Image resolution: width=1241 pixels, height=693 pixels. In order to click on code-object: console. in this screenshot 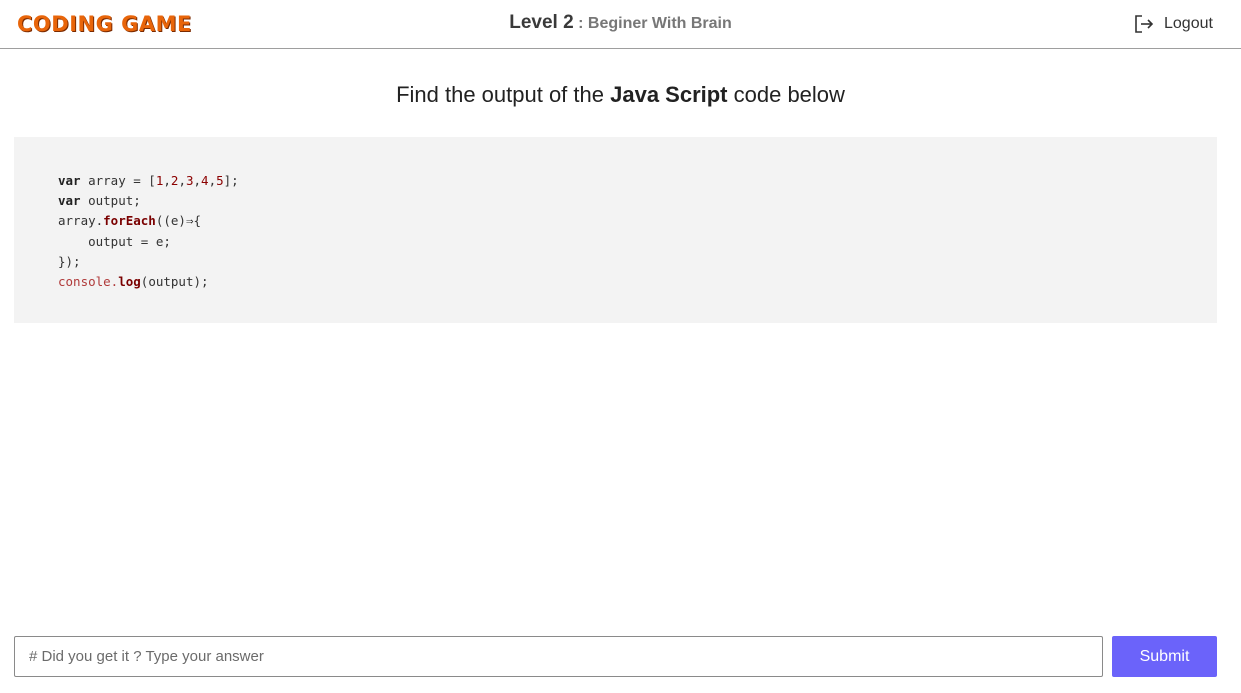, I will do `click(88, 282)`.